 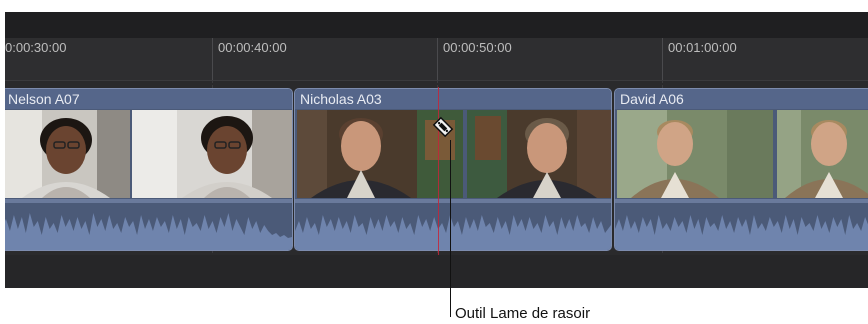 I want to click on callout-line, so click(x=450, y=228).